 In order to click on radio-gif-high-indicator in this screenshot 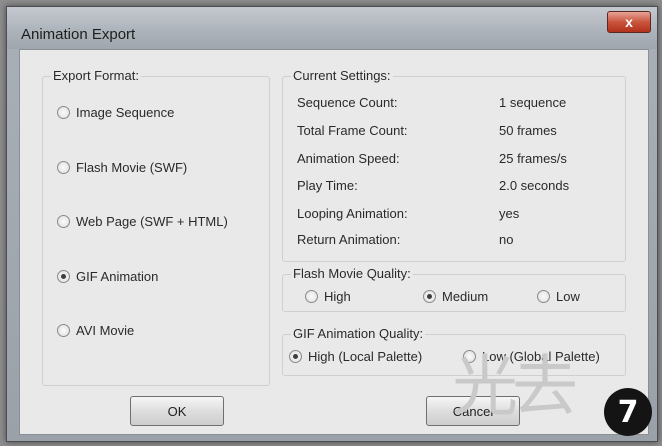, I will do `click(295, 356)`.